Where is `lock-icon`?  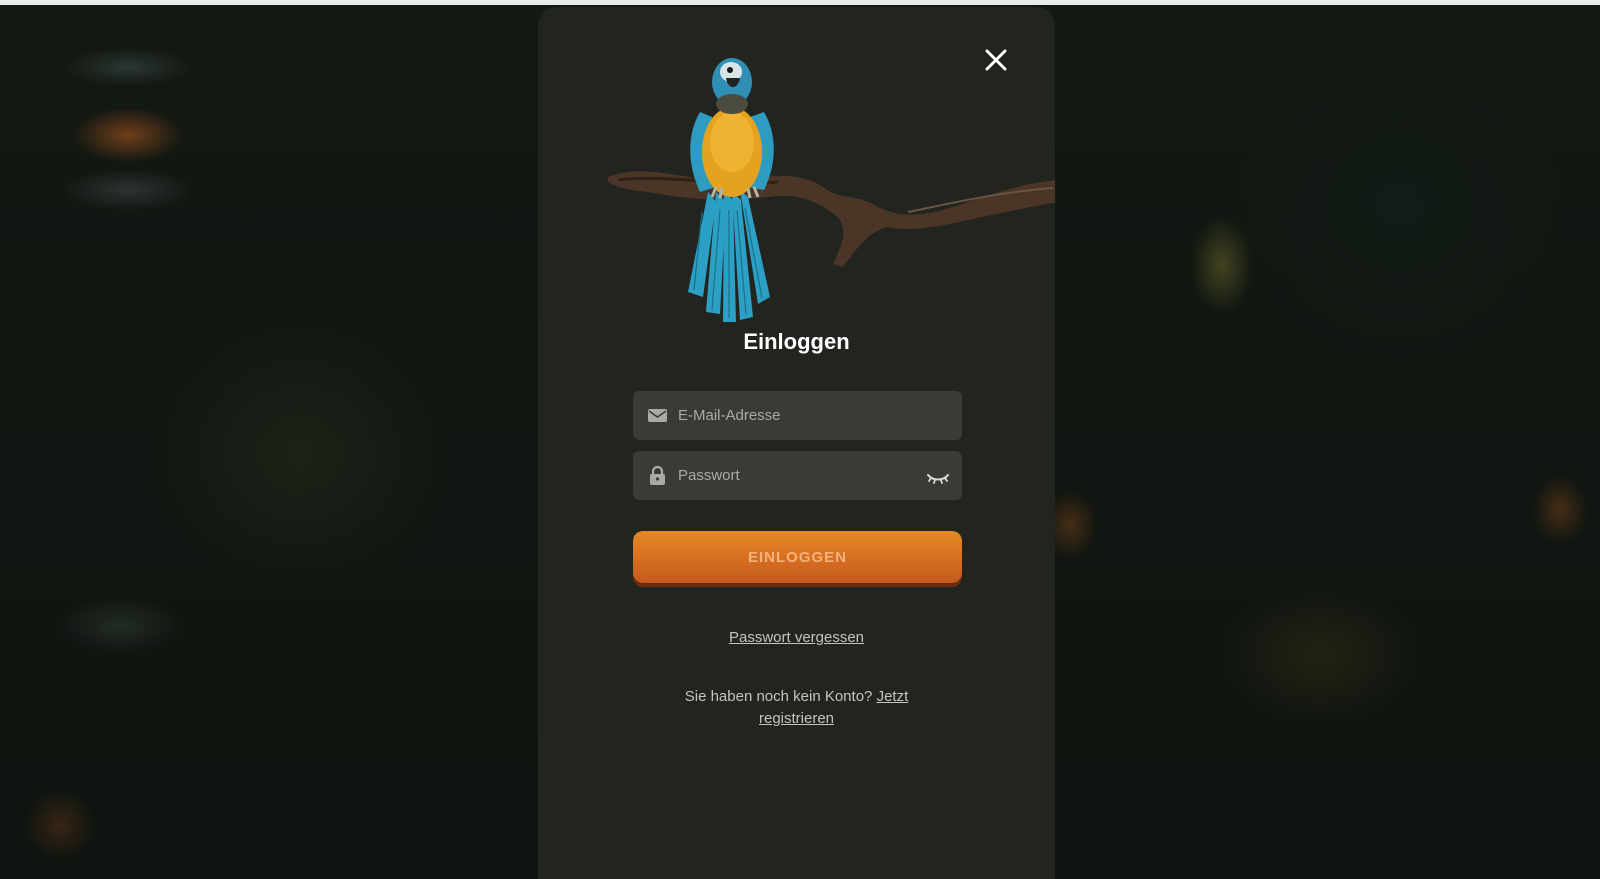
lock-icon is located at coordinates (657, 475).